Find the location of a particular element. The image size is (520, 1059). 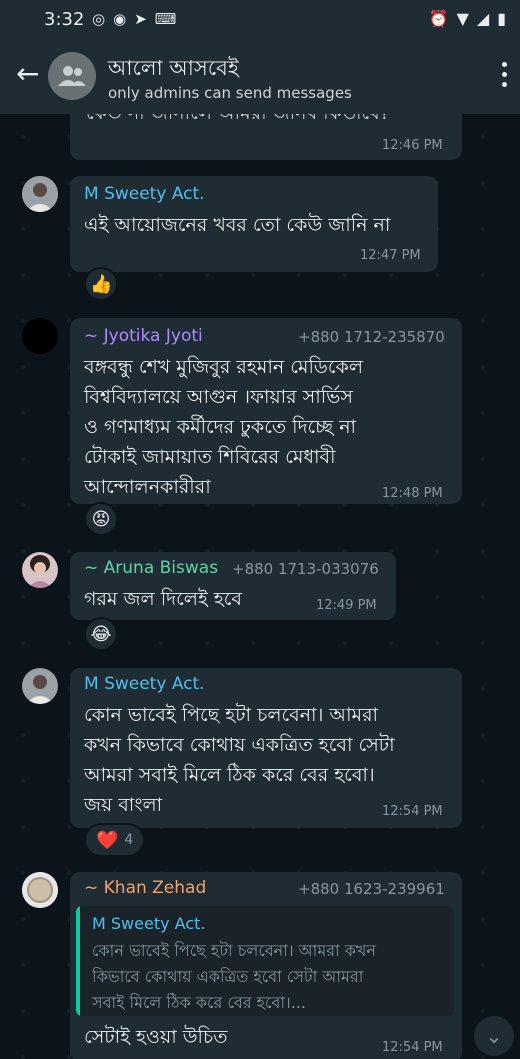

reaction-badge: 😡 is located at coordinates (101, 519).